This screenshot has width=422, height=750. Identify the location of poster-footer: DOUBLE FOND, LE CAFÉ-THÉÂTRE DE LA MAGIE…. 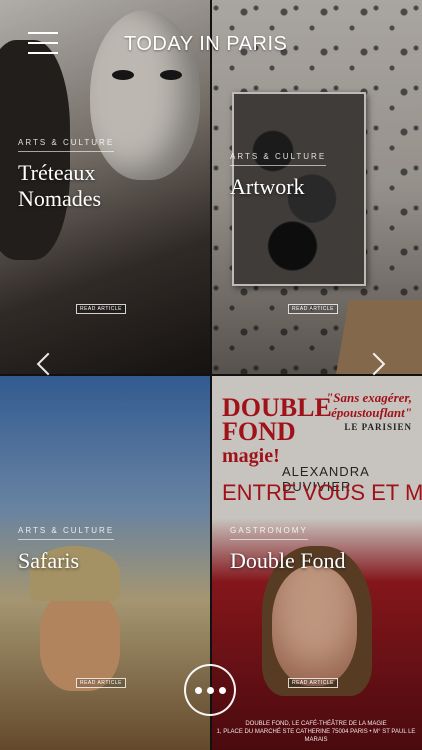
(316, 732).